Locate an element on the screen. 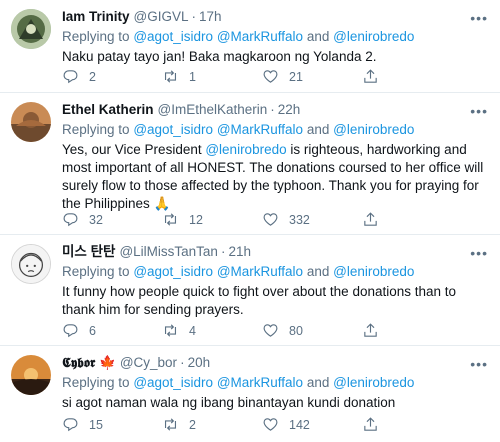 Image resolution: width=500 pixels, height=442 pixels. tweet-actions: 15 2 142 is located at coordinates (242, 424).